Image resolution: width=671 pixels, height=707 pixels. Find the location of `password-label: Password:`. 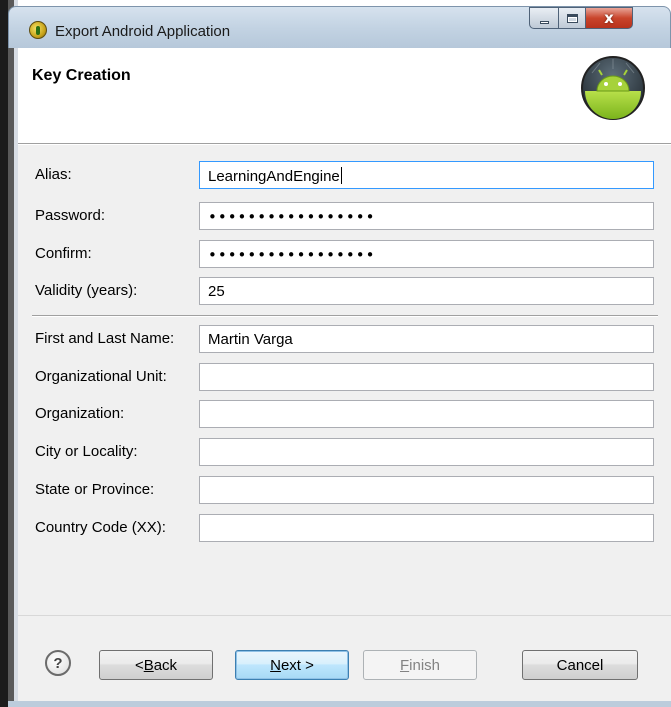

password-label: Password: is located at coordinates (70, 215).